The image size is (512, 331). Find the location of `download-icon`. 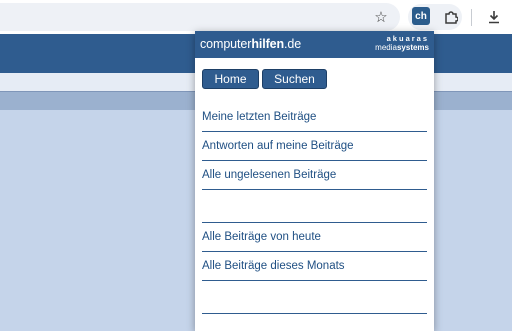

download-icon is located at coordinates (494, 17).